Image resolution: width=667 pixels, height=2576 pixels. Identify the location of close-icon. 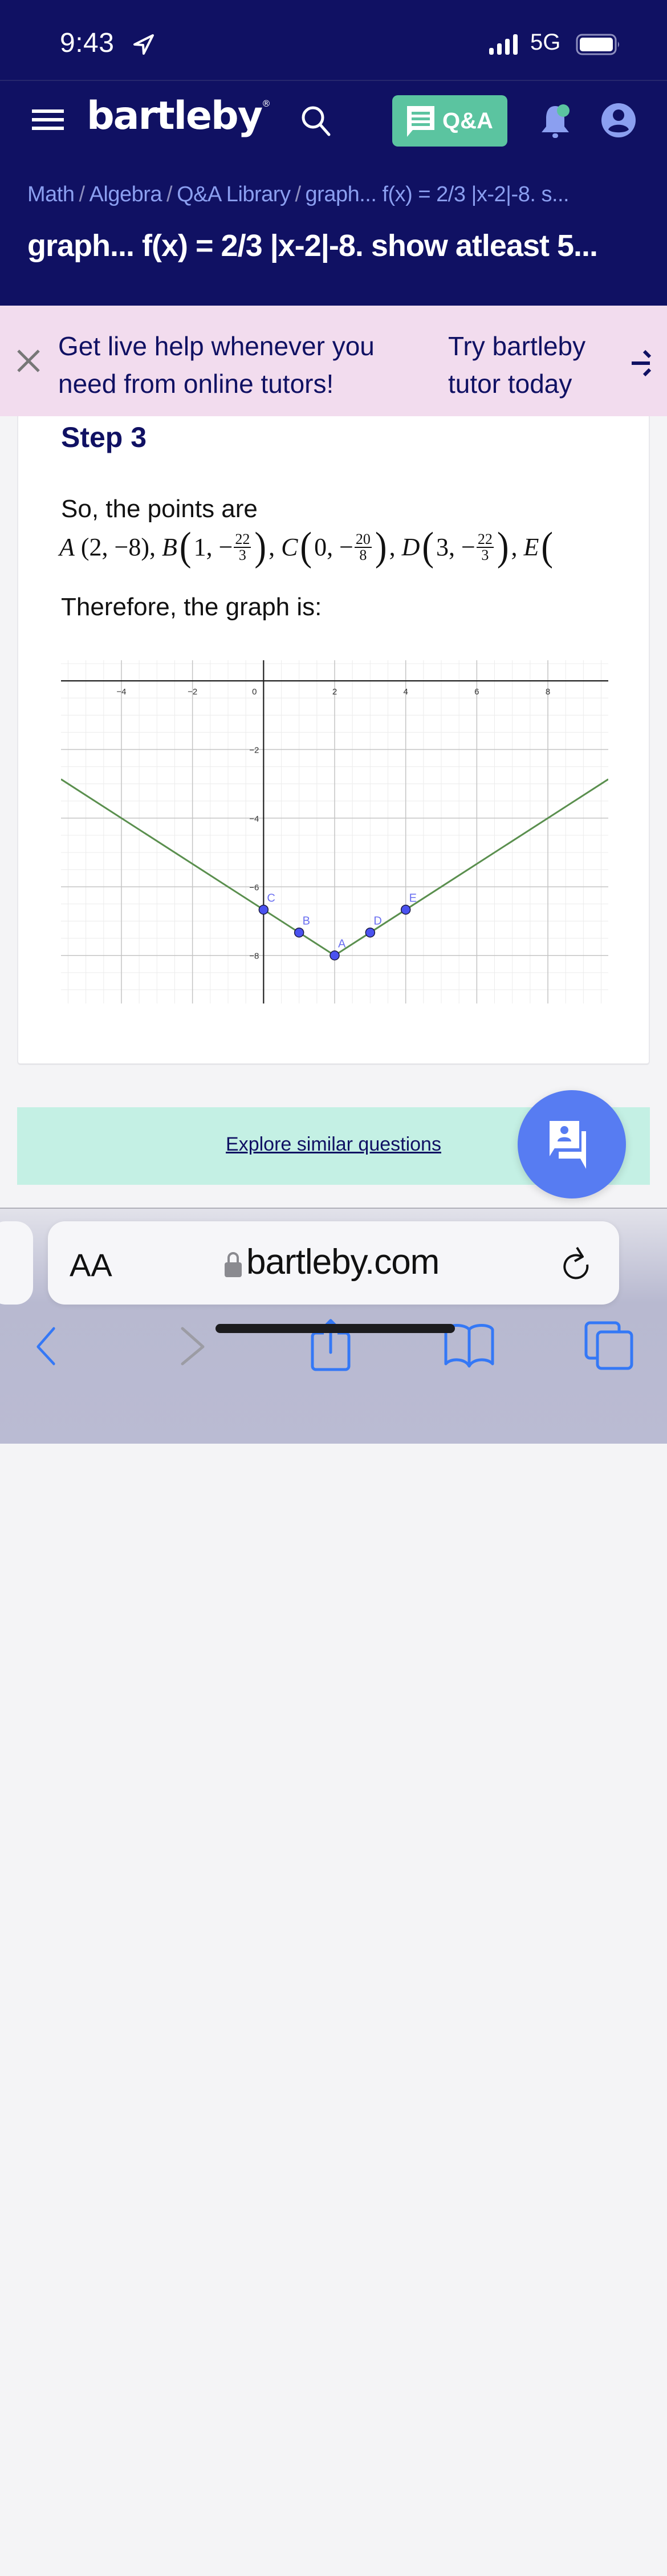
(28, 360).